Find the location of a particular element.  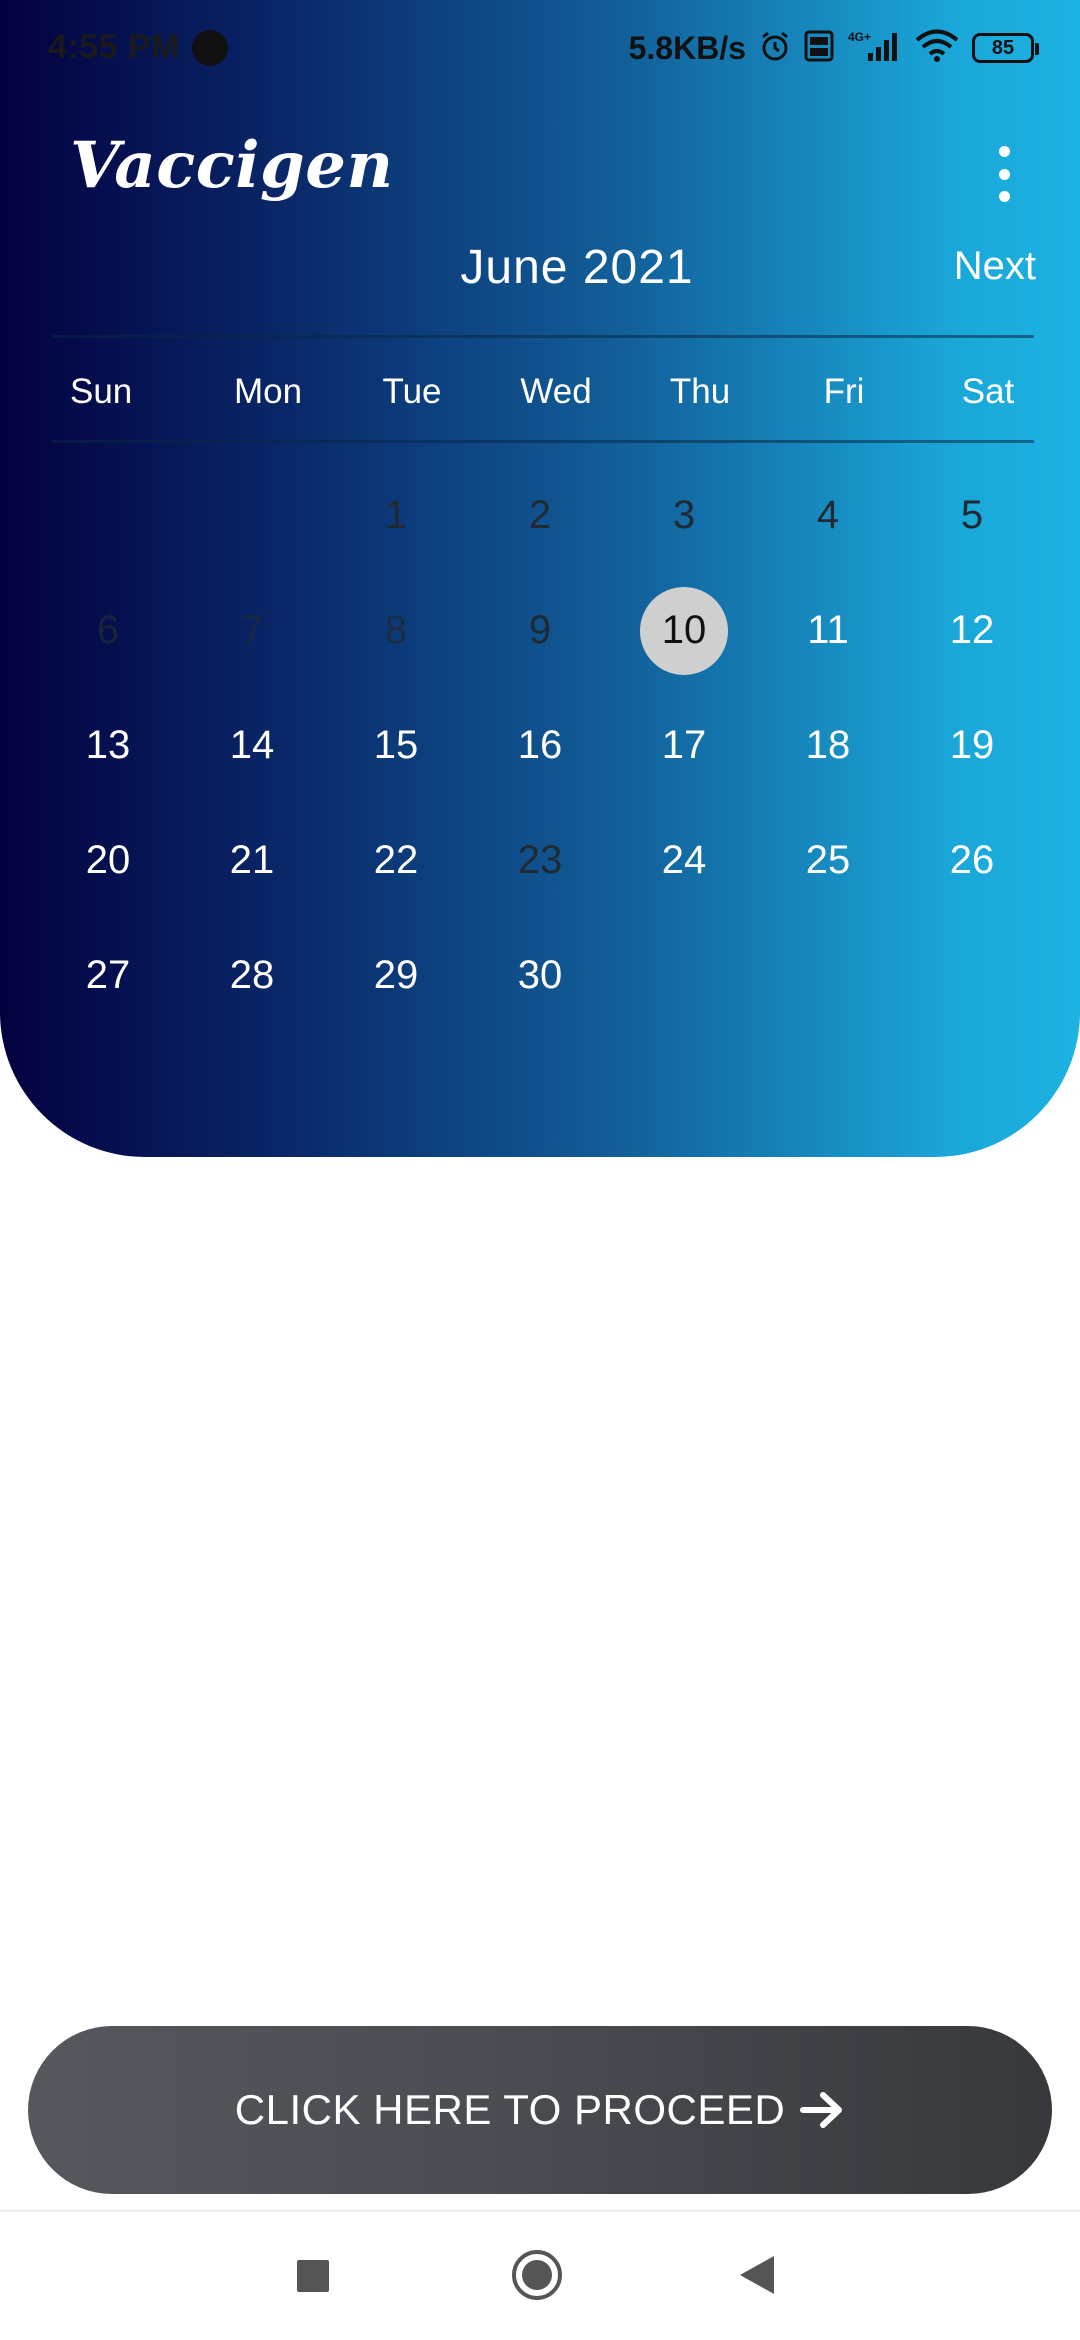

day-label: 2 is located at coordinates (540, 515).